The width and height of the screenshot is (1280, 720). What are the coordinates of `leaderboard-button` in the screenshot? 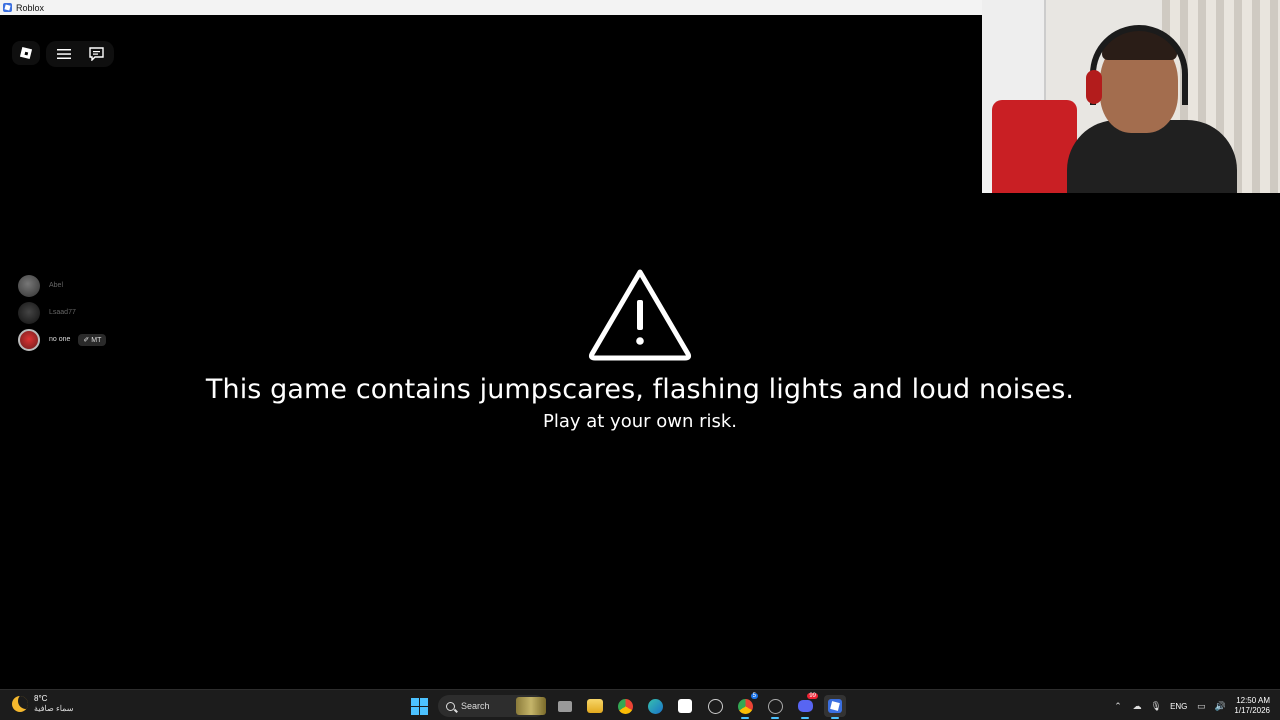 It's located at (64, 54).